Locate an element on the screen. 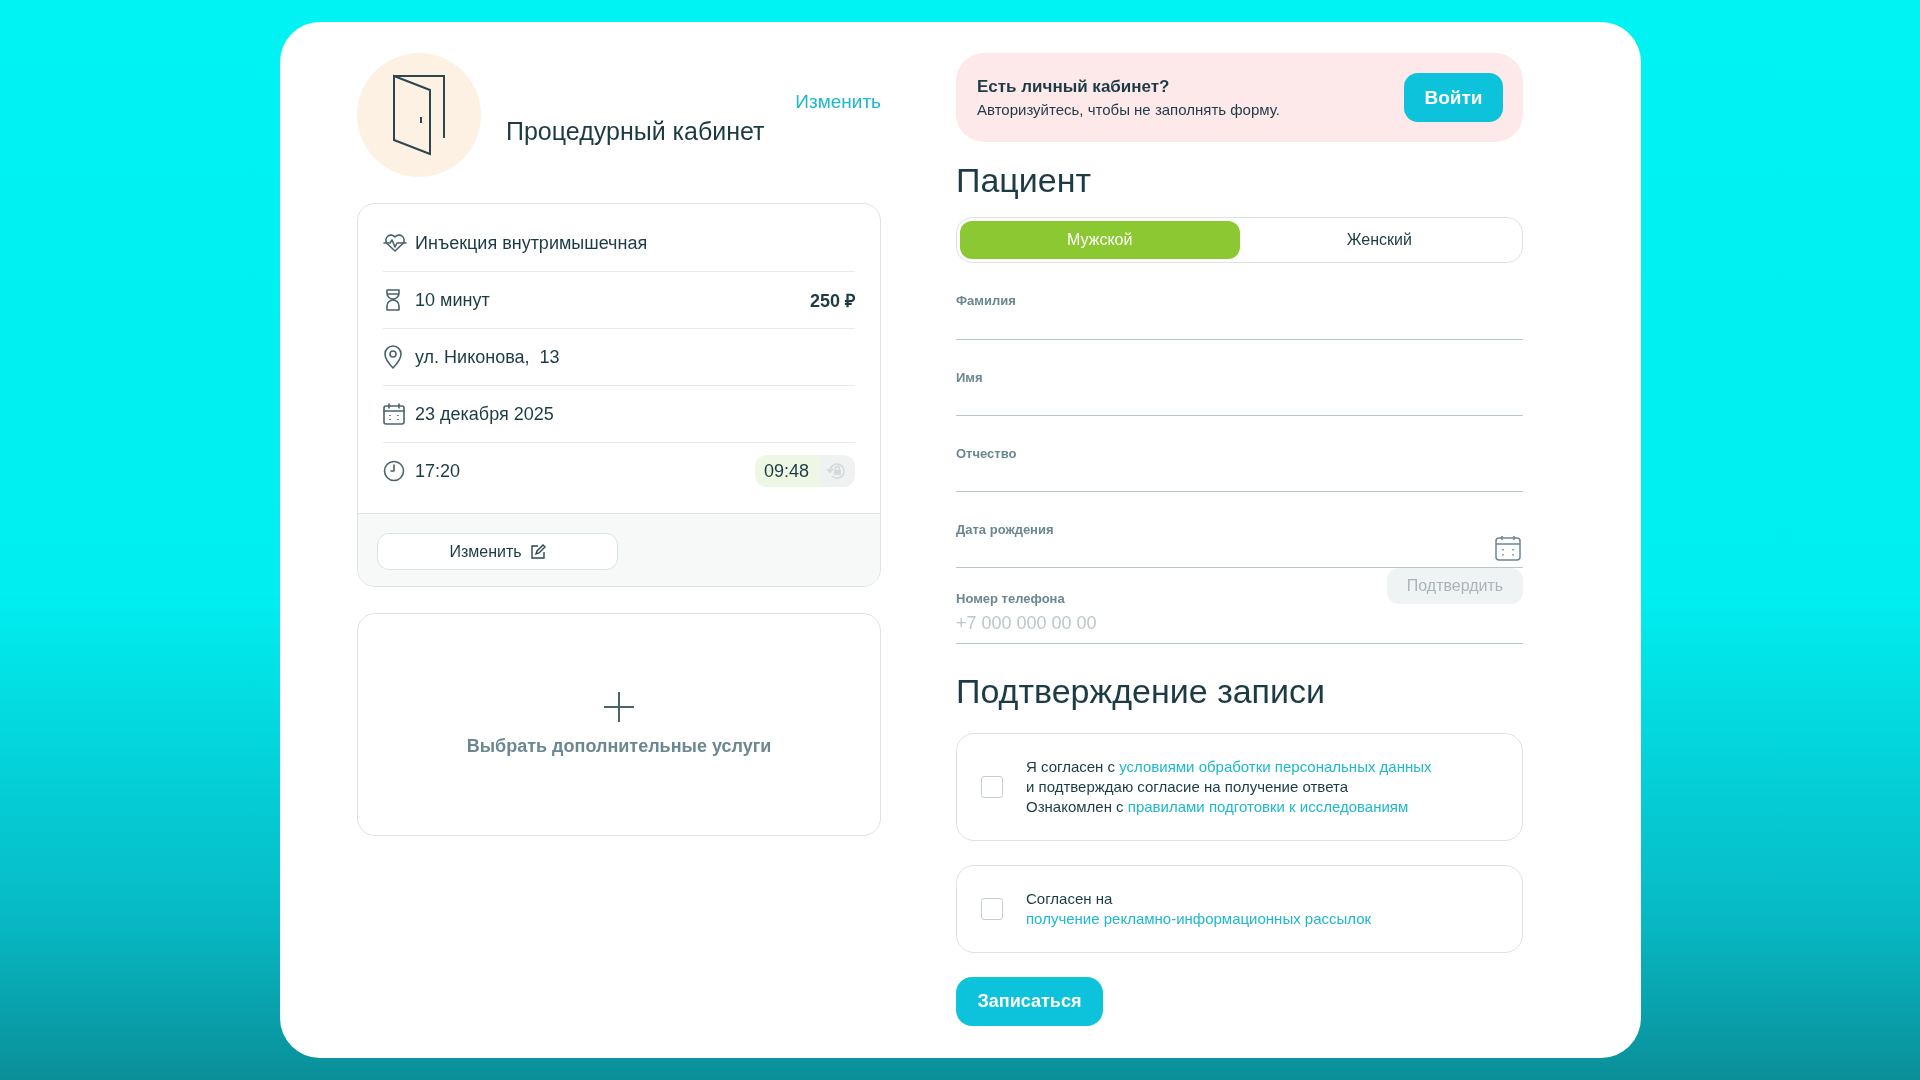  hourglass-icon is located at coordinates (393, 300).